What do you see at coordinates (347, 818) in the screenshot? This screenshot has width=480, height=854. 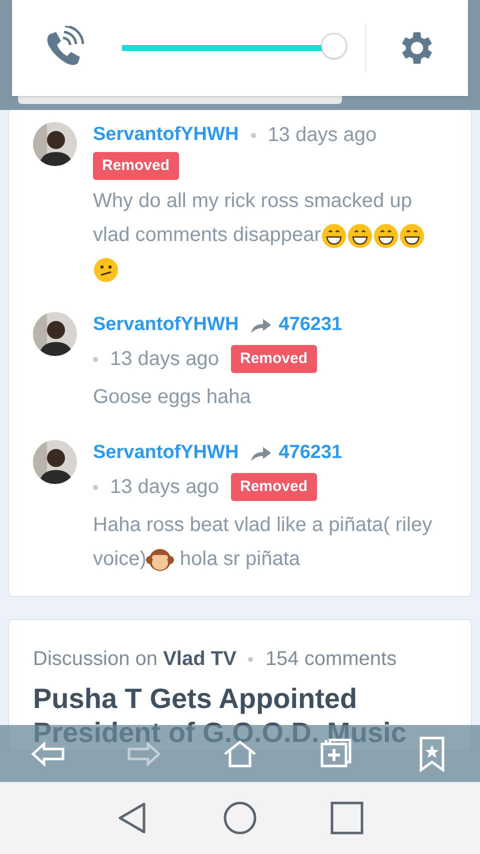 I see `recents-square-icon` at bounding box center [347, 818].